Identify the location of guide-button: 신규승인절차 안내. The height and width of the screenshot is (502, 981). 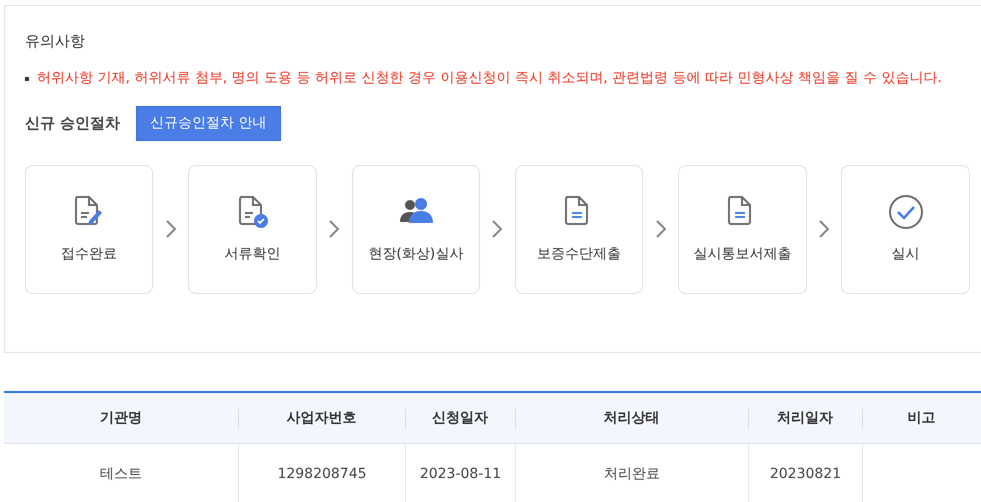
(208, 123).